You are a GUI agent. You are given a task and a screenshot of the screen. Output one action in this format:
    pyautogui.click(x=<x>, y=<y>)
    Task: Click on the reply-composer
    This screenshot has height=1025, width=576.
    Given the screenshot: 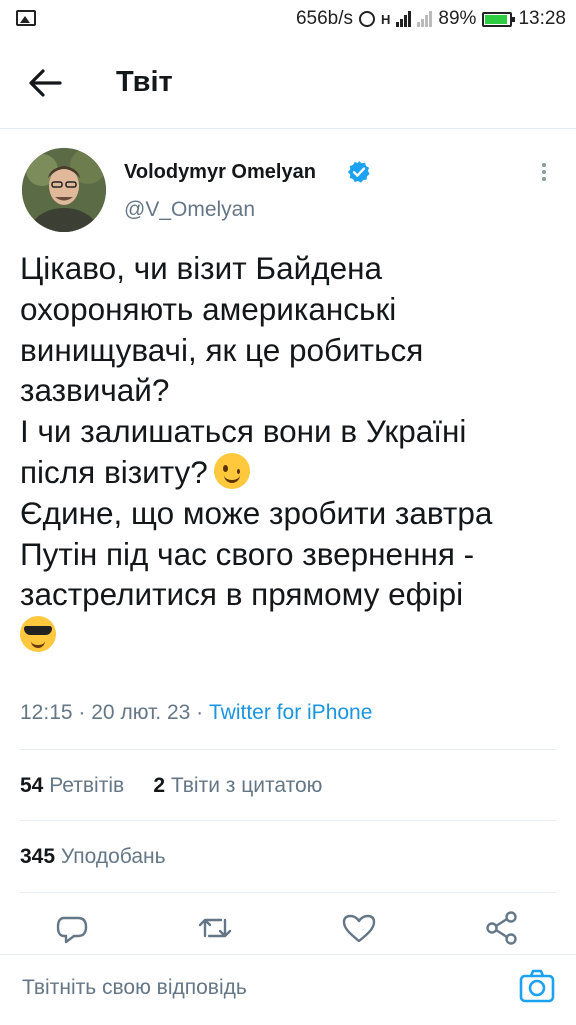 What is the action you would take?
    pyautogui.click(x=288, y=989)
    